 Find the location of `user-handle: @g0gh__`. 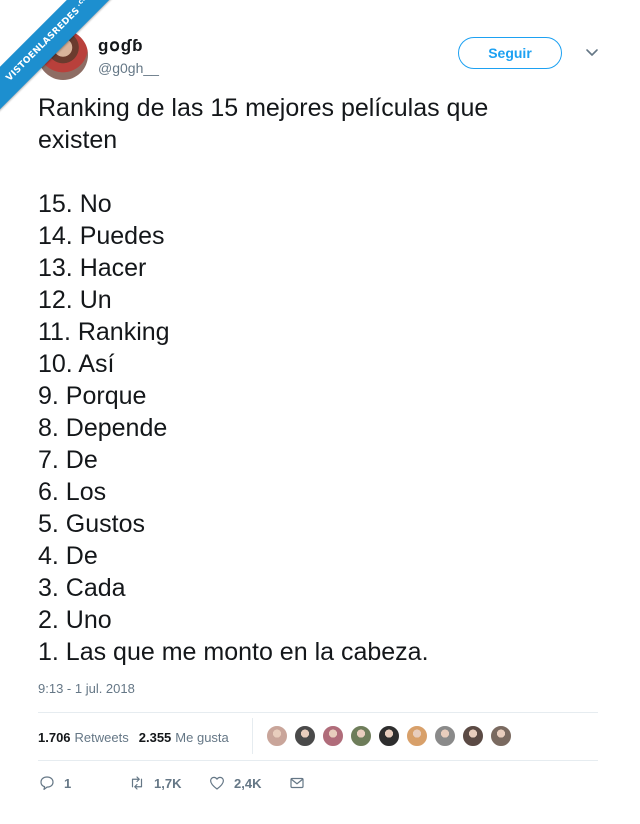

user-handle: @g0gh__ is located at coordinates (128, 68).